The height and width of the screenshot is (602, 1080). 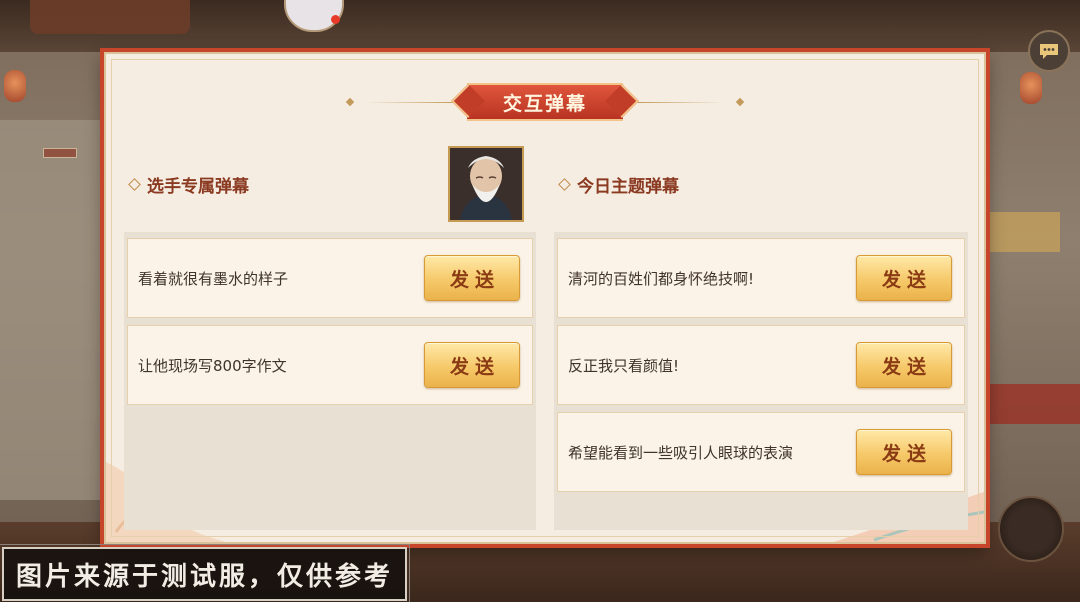 What do you see at coordinates (1031, 529) in the screenshot?
I see `action-round-button` at bounding box center [1031, 529].